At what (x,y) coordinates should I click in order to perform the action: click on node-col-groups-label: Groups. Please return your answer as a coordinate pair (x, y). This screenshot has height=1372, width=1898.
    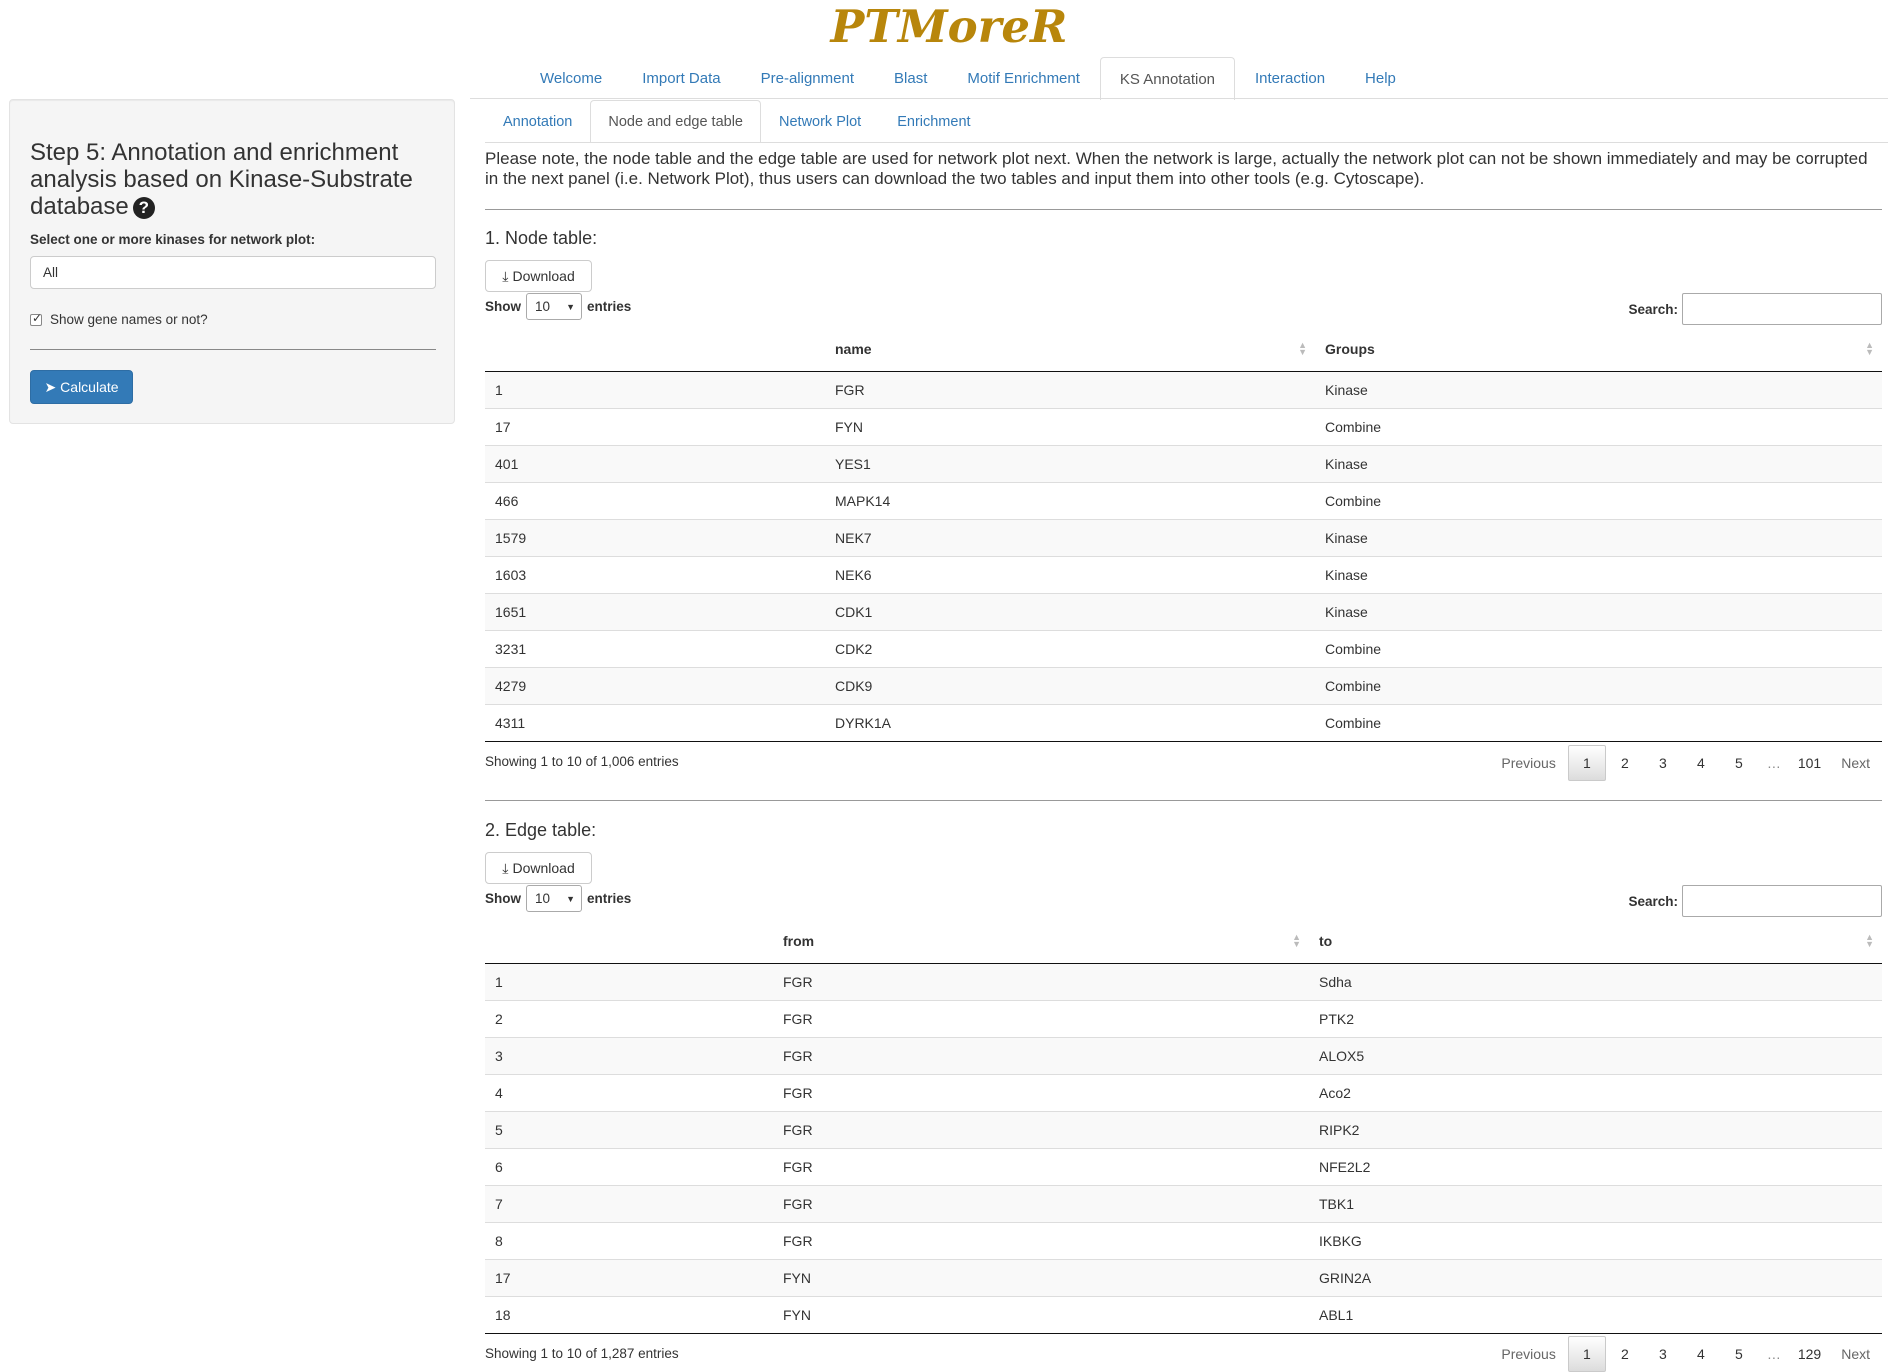
    Looking at the image, I should click on (1350, 349).